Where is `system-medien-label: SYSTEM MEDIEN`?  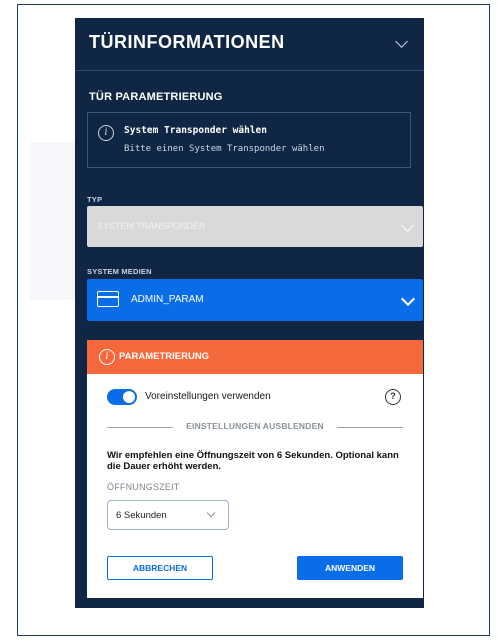
system-medien-label: SYSTEM MEDIEN is located at coordinates (119, 271).